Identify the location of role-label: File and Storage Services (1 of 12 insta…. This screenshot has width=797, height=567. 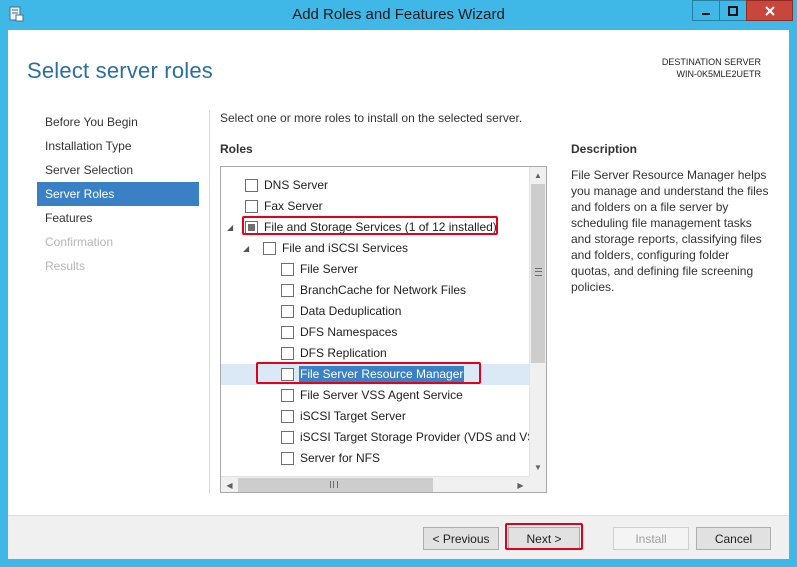
(380, 227).